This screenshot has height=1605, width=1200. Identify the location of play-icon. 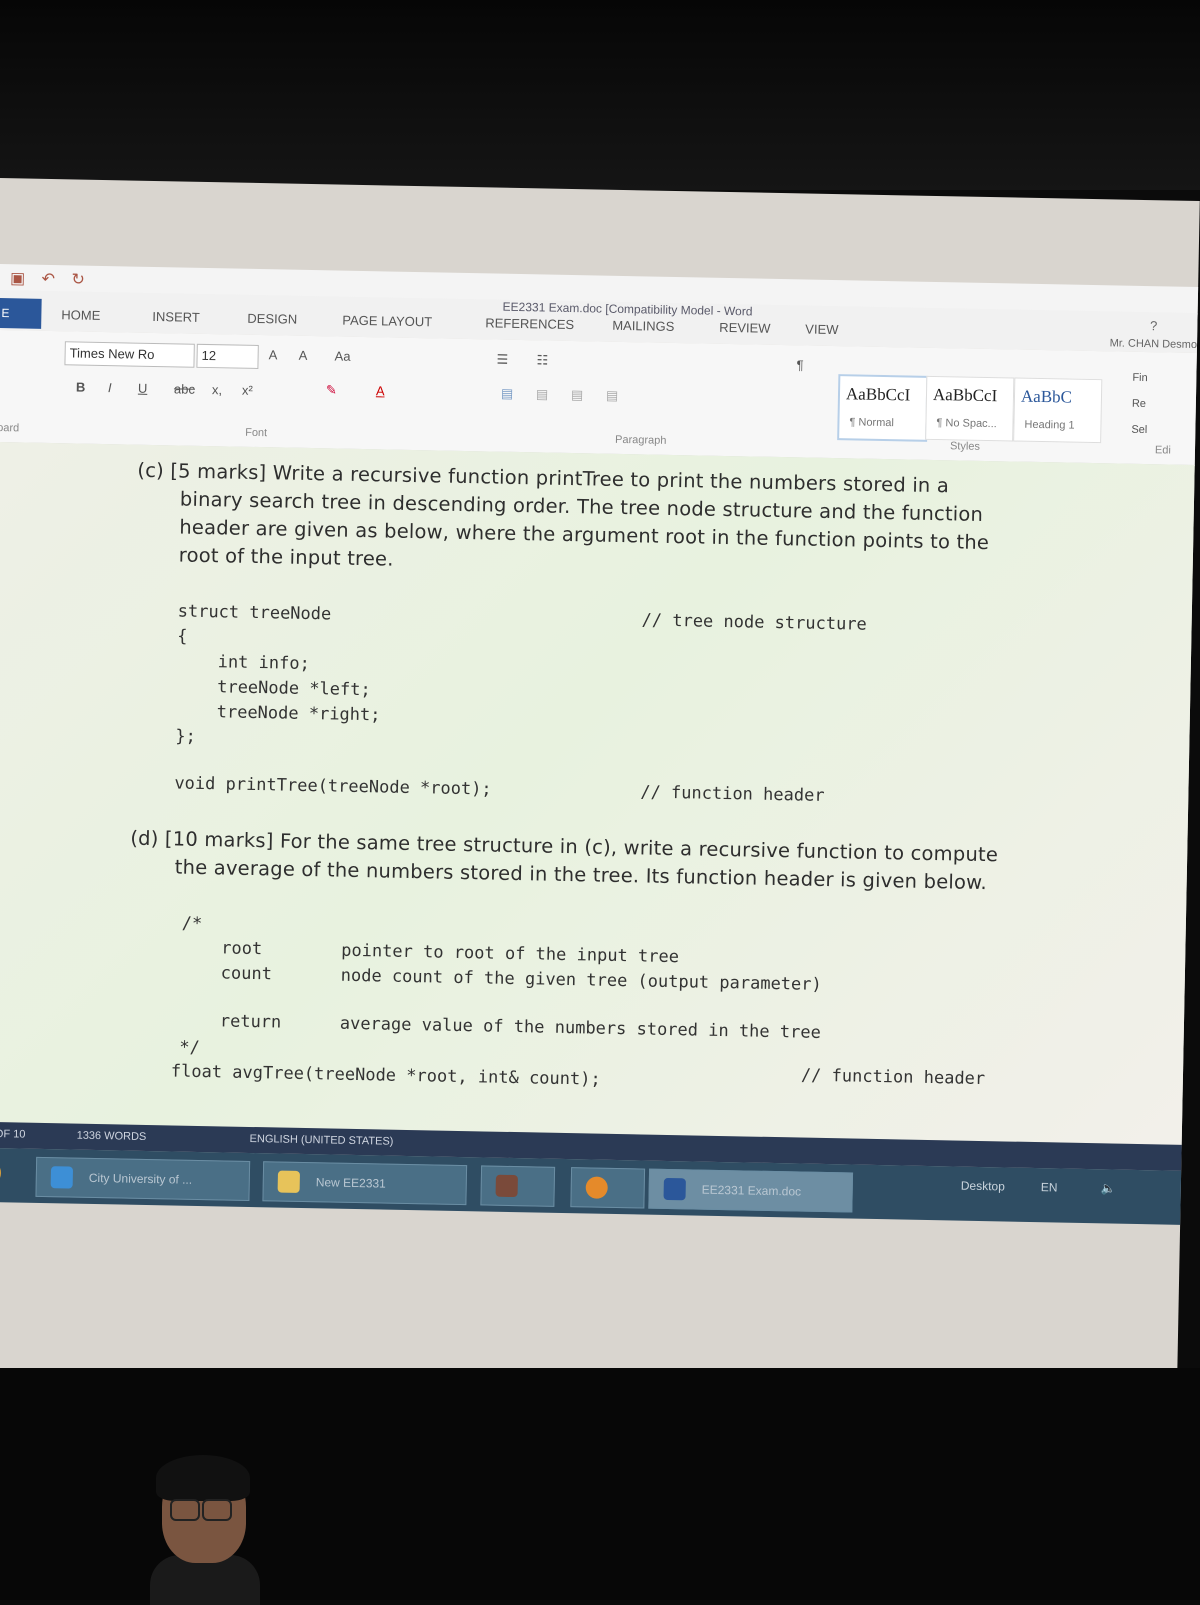
(596, 1187).